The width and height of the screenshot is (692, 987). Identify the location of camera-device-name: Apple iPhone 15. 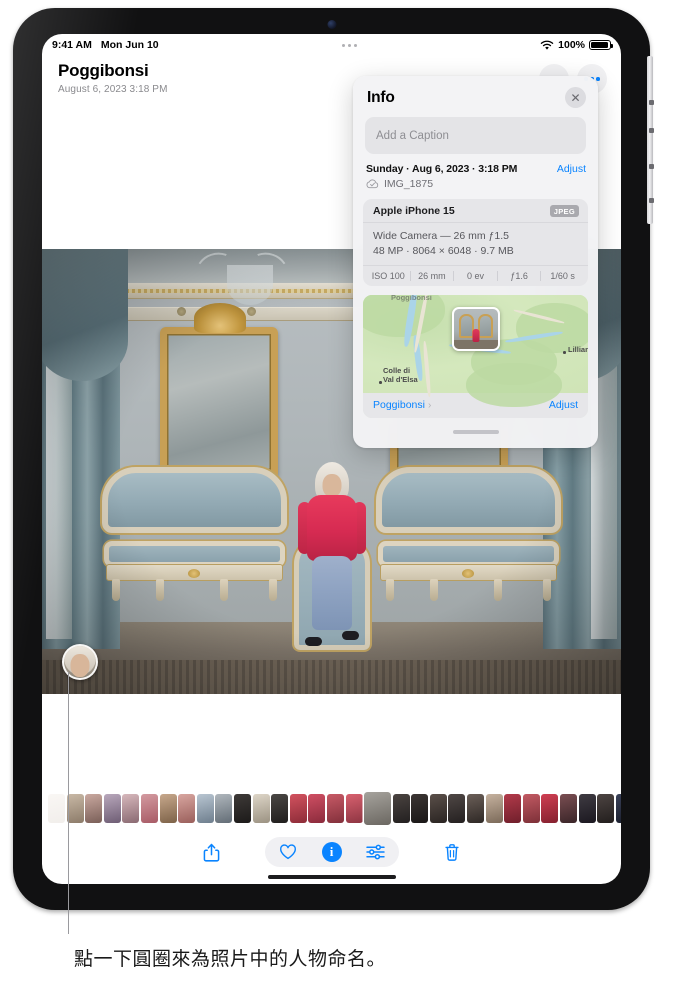
(414, 211).